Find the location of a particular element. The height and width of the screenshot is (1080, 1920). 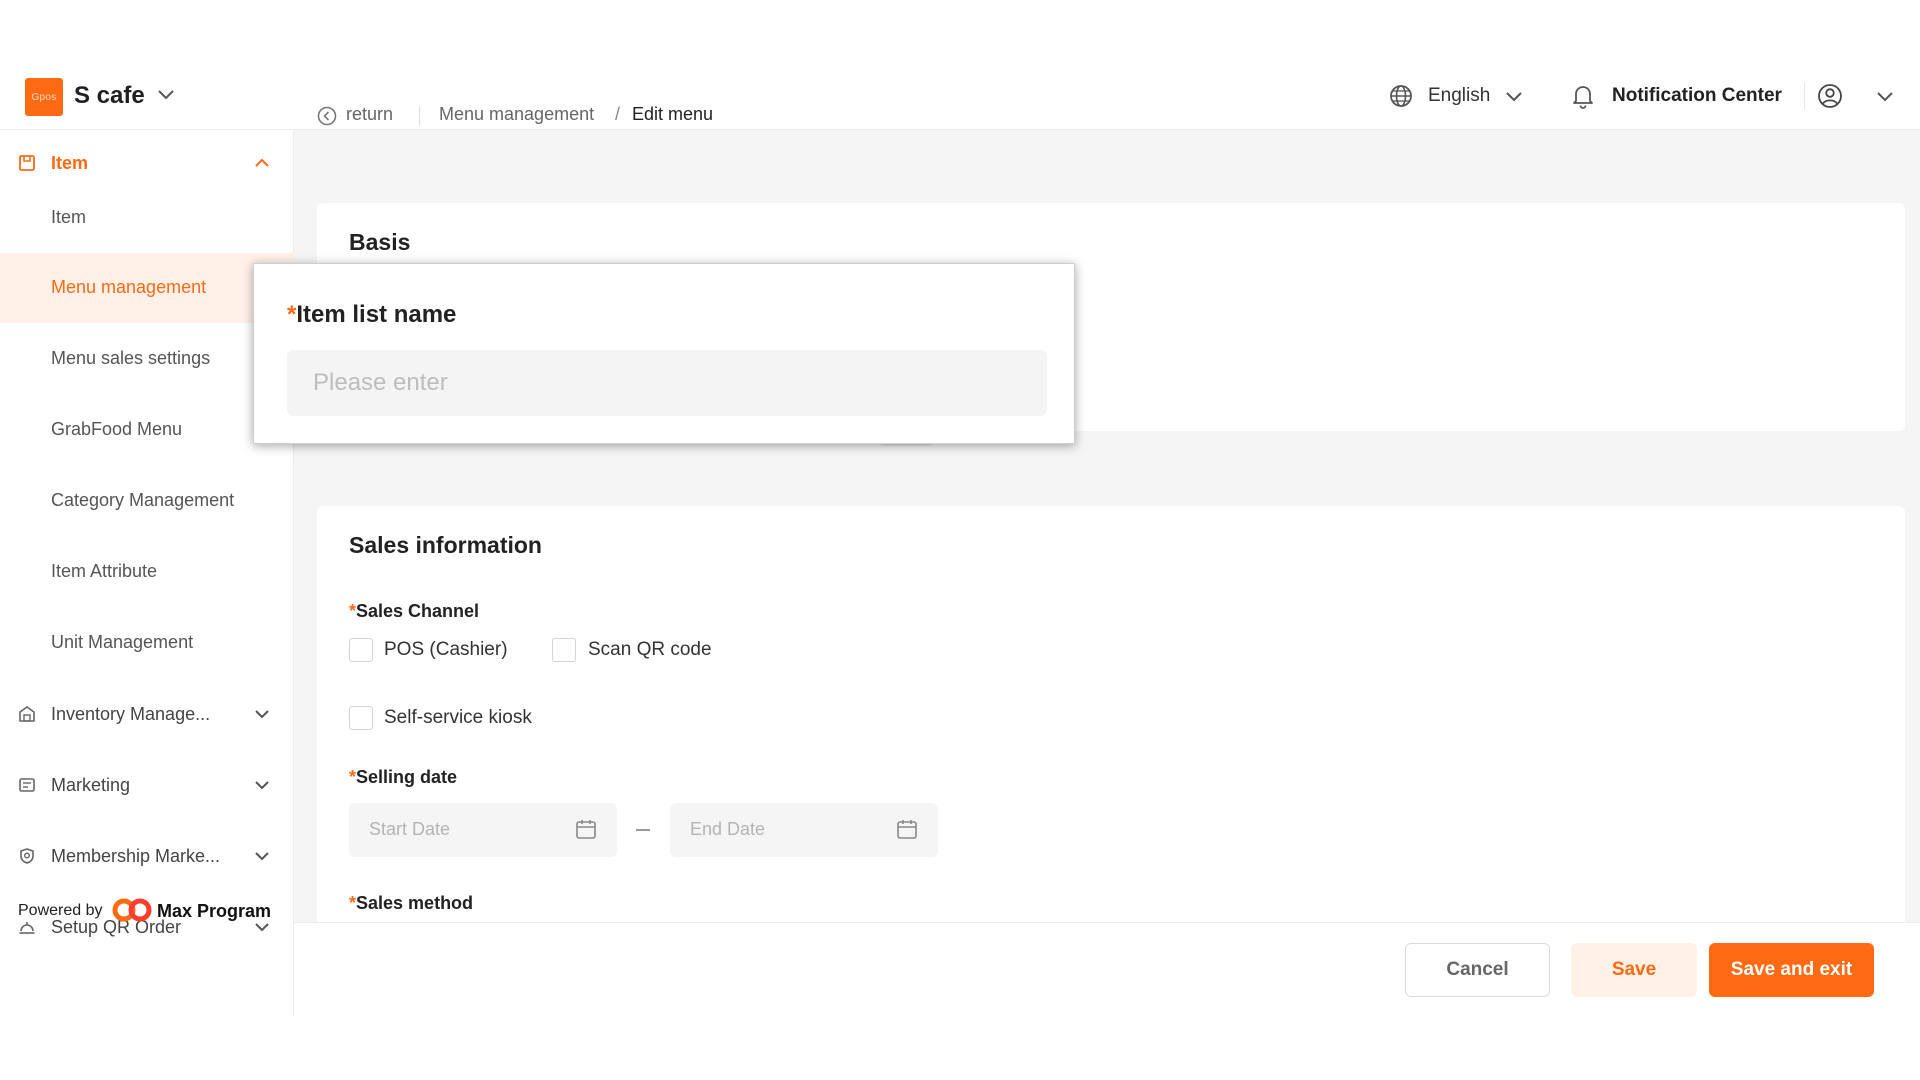

sidebar-group-label: Item is located at coordinates (70, 163).